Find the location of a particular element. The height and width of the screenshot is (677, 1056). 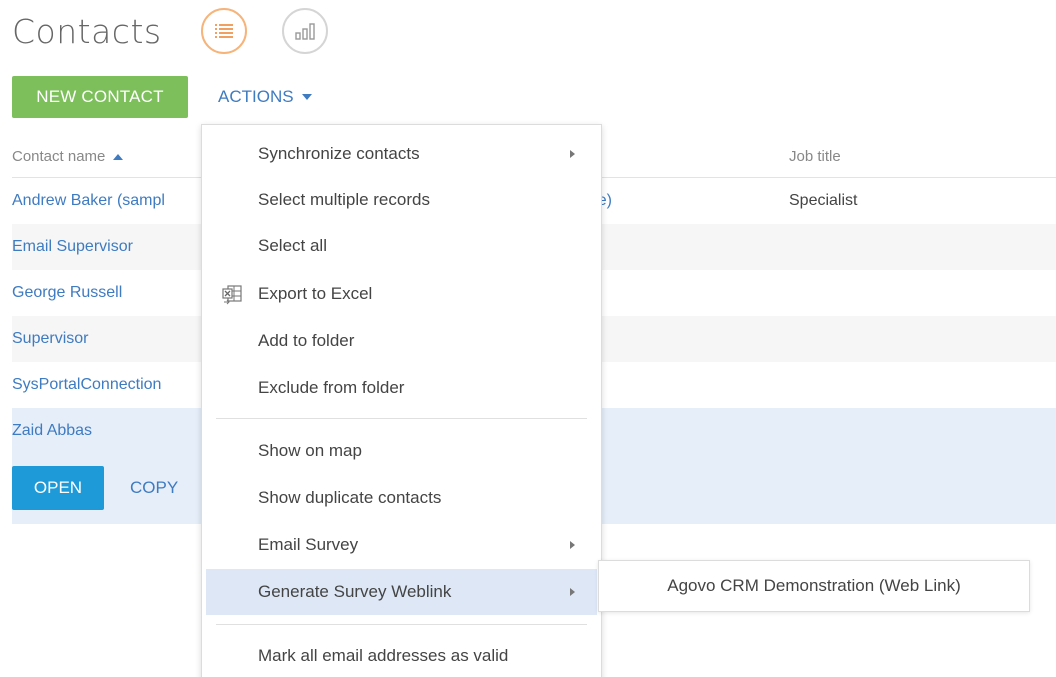

new-contact-button: NEW CONTACT is located at coordinates (100, 97).